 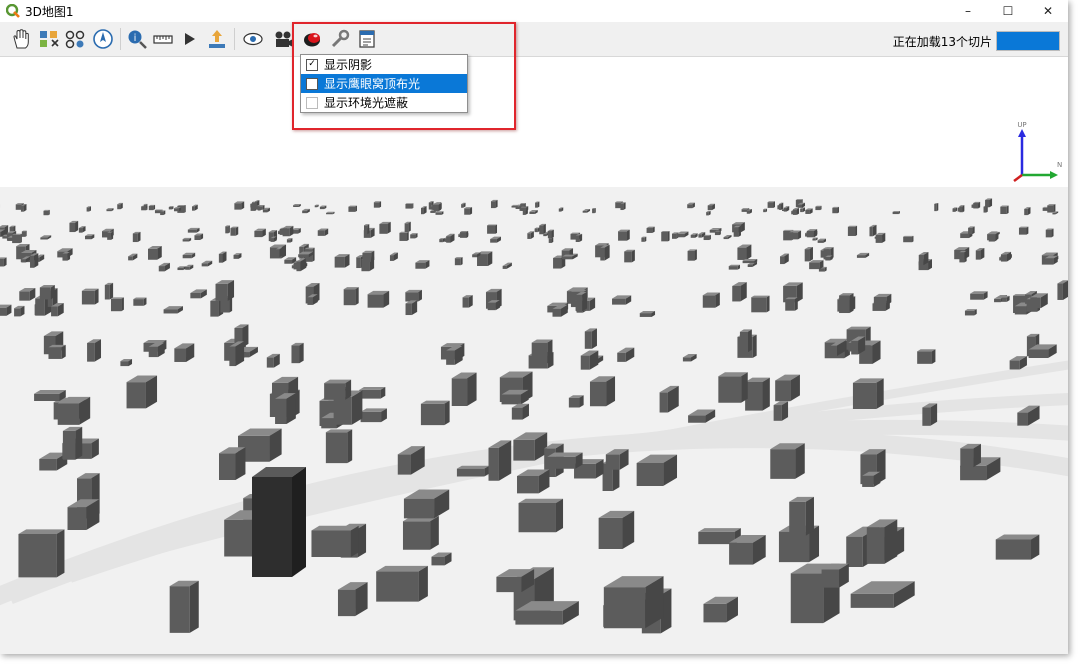 I want to click on axis-up-label: UP, so click(x=1021, y=125).